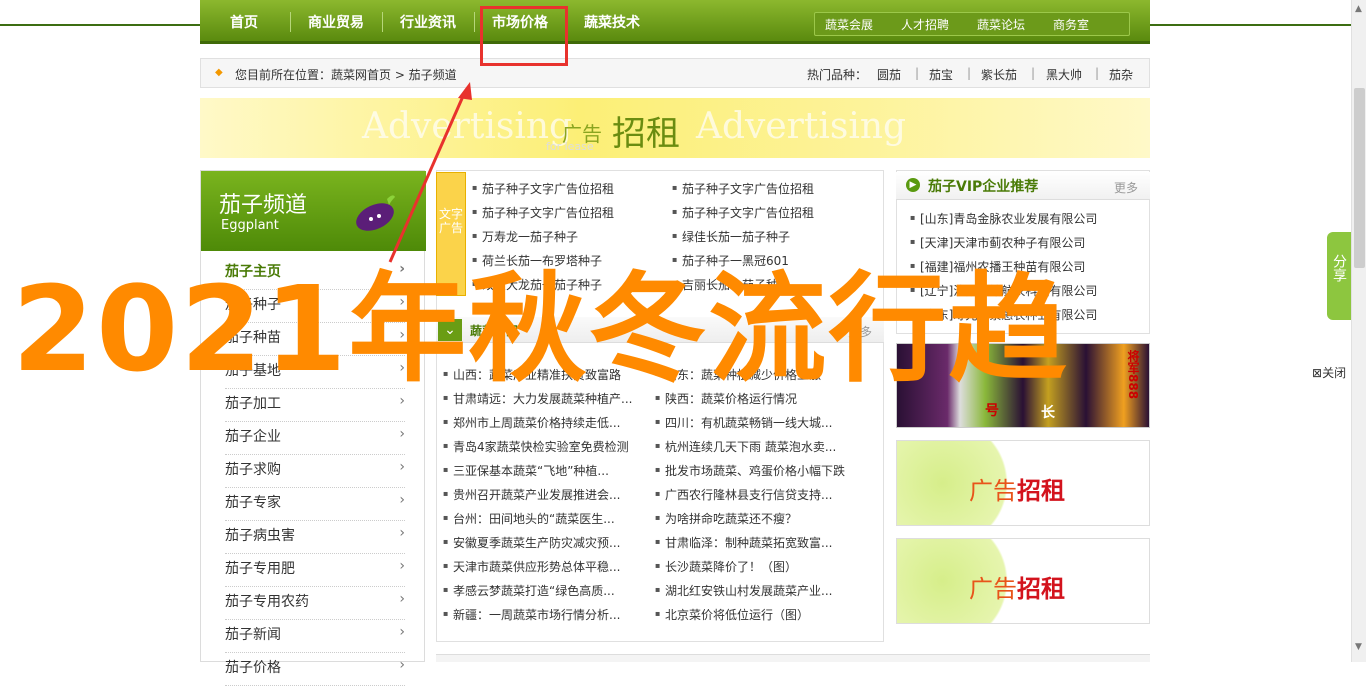 The height and width of the screenshot is (686, 1366). What do you see at coordinates (336, 22) in the screenshot?
I see `nav-trade: 商业贸易` at bounding box center [336, 22].